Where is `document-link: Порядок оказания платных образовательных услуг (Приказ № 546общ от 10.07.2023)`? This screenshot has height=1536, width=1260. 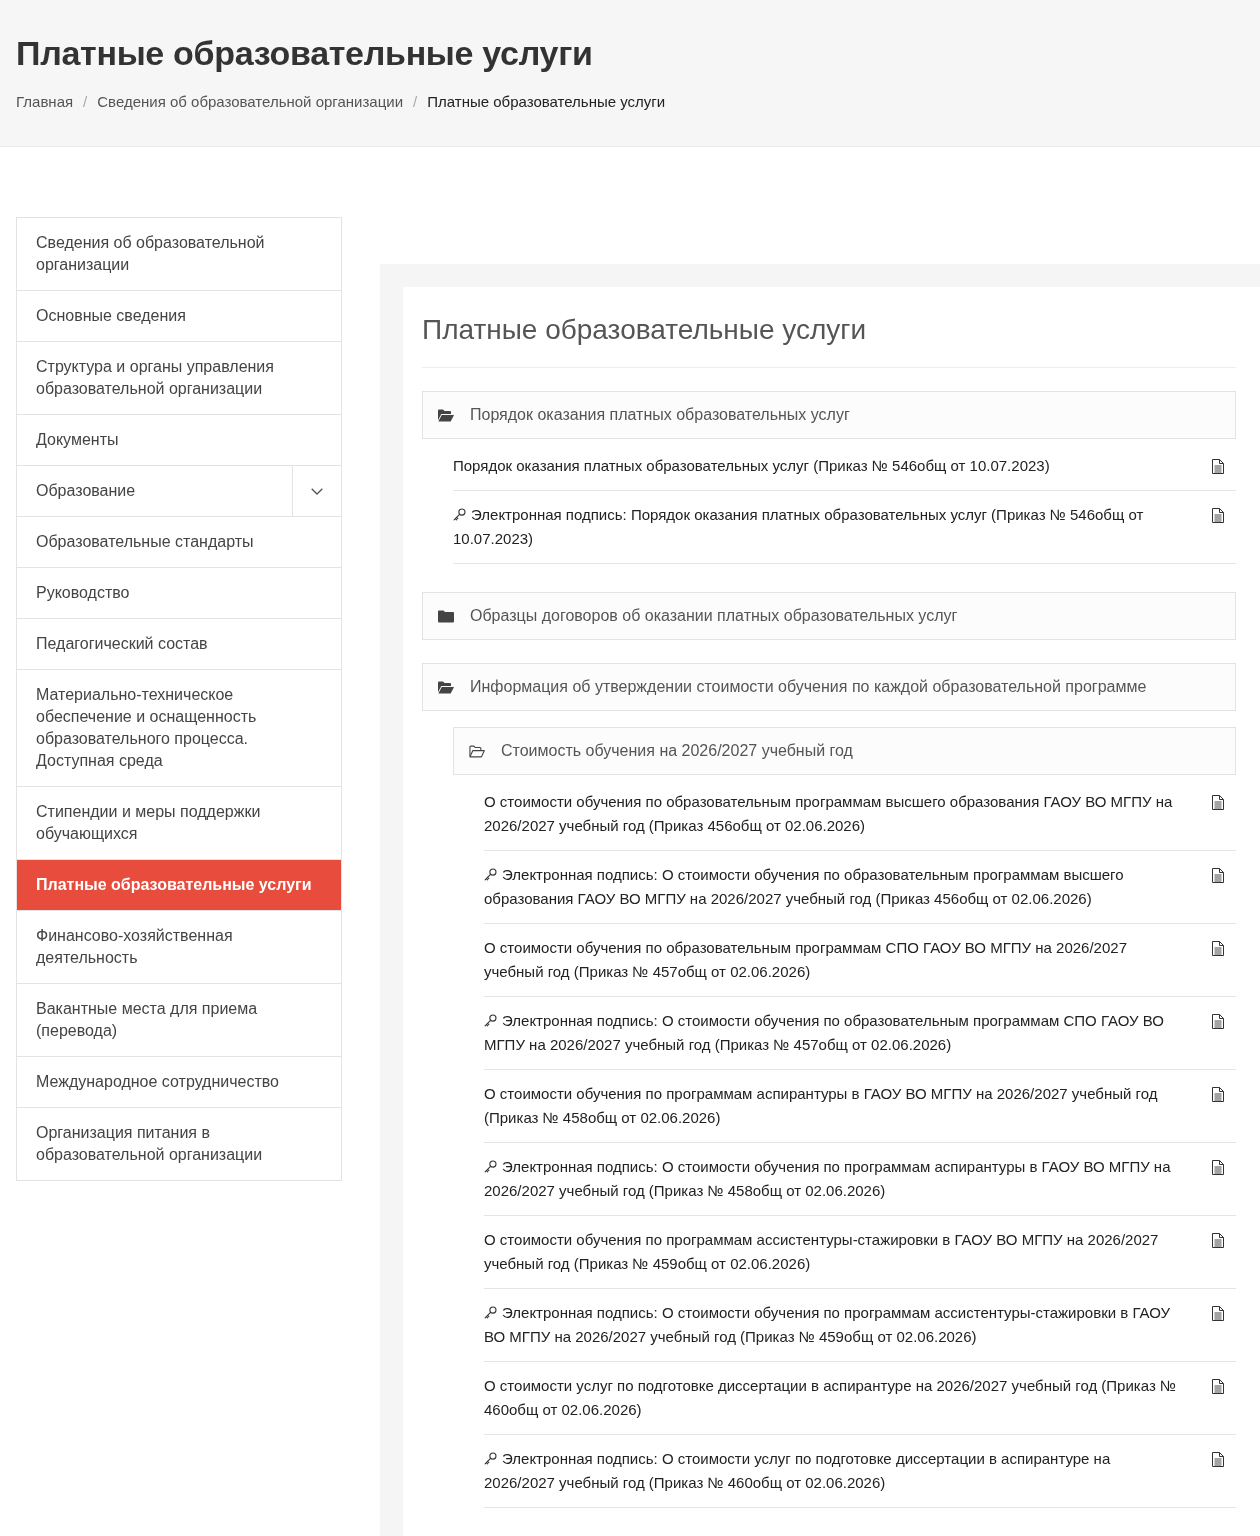 document-link: Порядок оказания платных образовательных услуг (Приказ № 546общ от 10.07.2023) is located at coordinates (817, 466).